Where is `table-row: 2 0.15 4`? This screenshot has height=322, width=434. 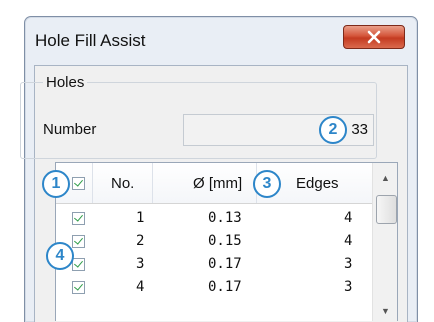
table-row: 2 0.15 4 is located at coordinates (214, 241).